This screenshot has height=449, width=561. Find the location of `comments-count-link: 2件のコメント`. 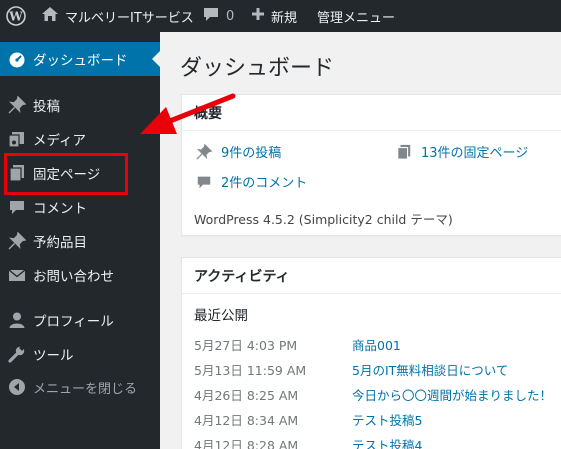

comments-count-link: 2件のコメント is located at coordinates (250, 181).